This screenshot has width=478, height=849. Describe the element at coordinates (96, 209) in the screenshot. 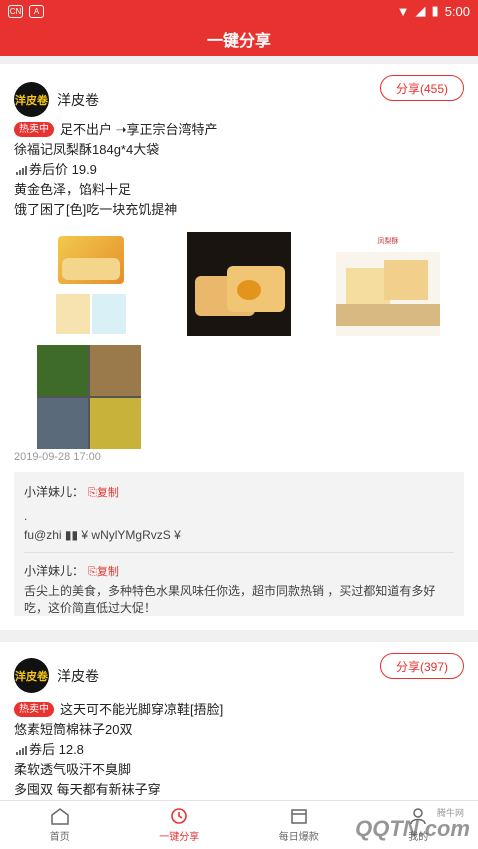

I see `post-line: 饿了困了[色]吃一块充饥提神` at that location.